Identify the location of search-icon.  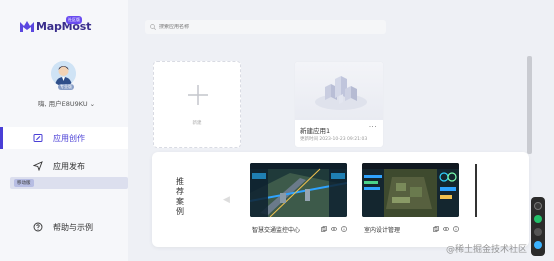
(153, 27).